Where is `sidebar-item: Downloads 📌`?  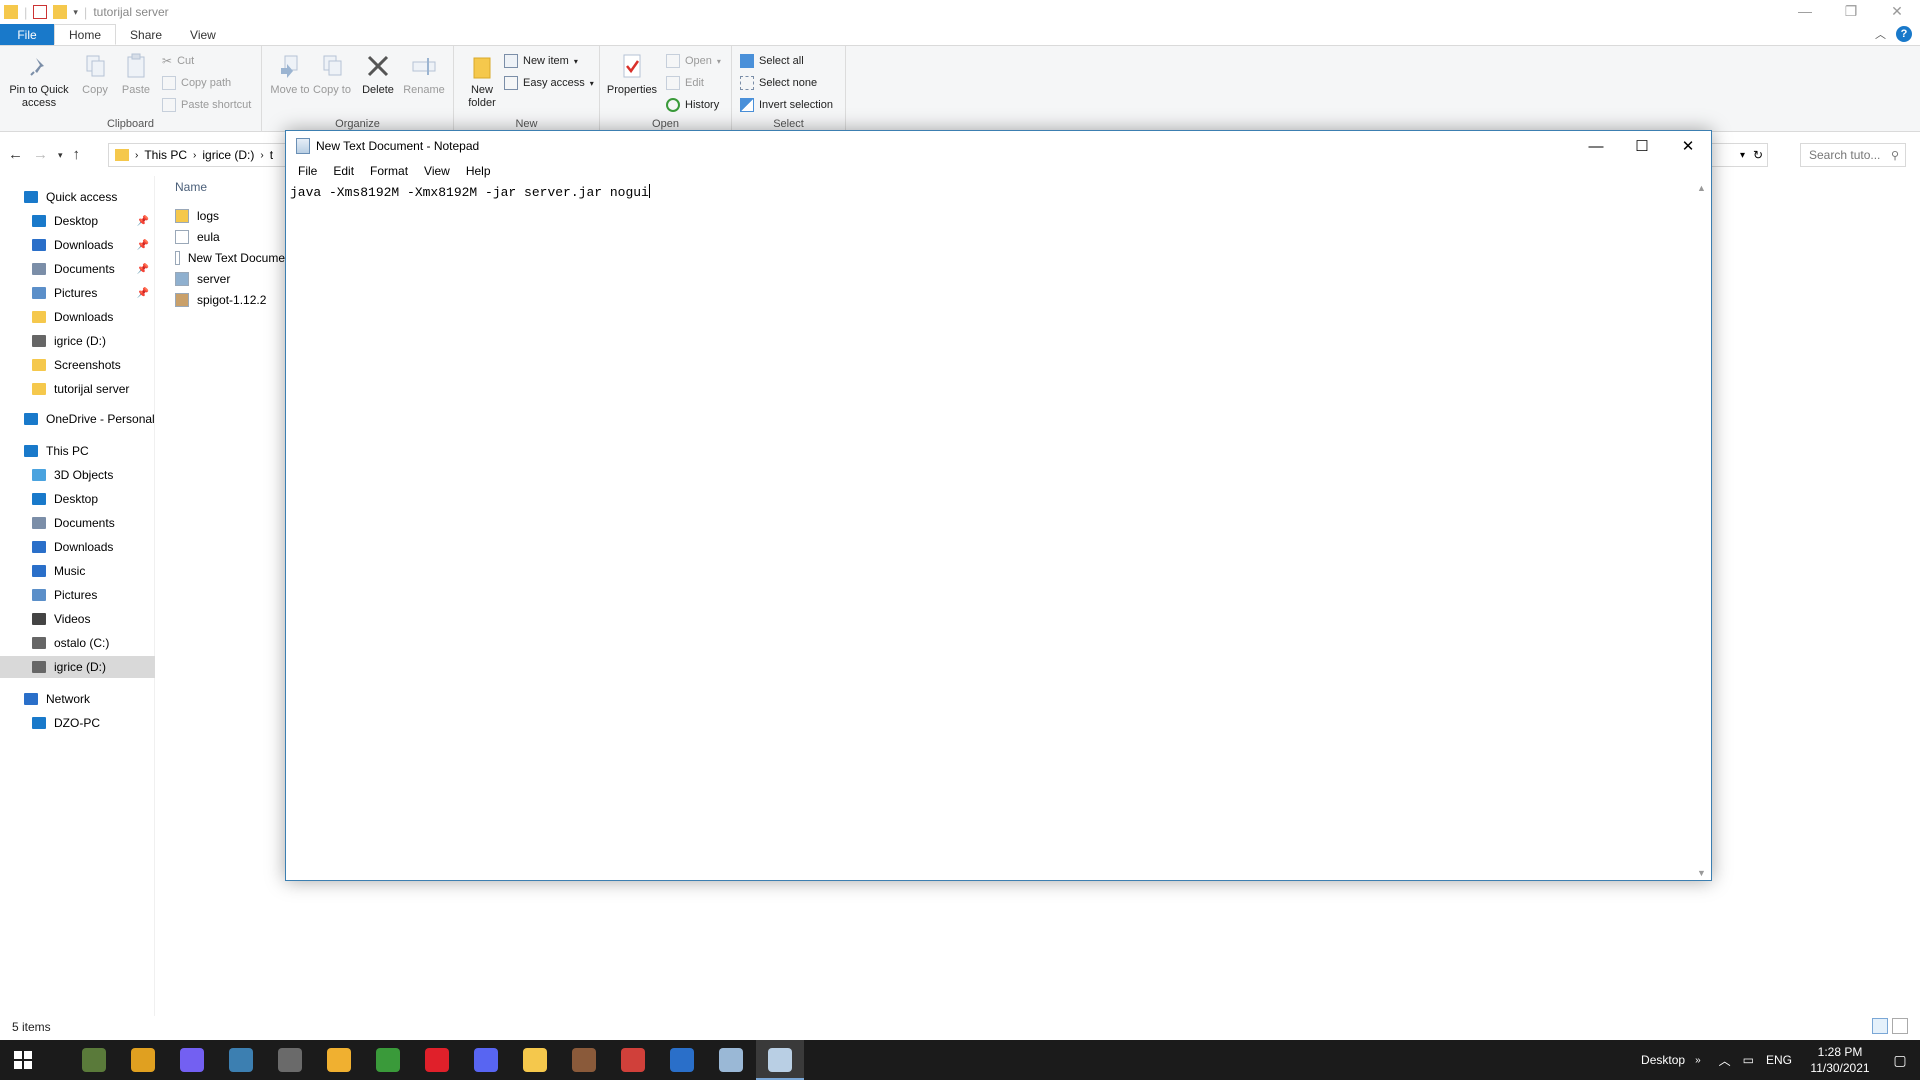
sidebar-item: Downloads 📌 is located at coordinates (77, 245).